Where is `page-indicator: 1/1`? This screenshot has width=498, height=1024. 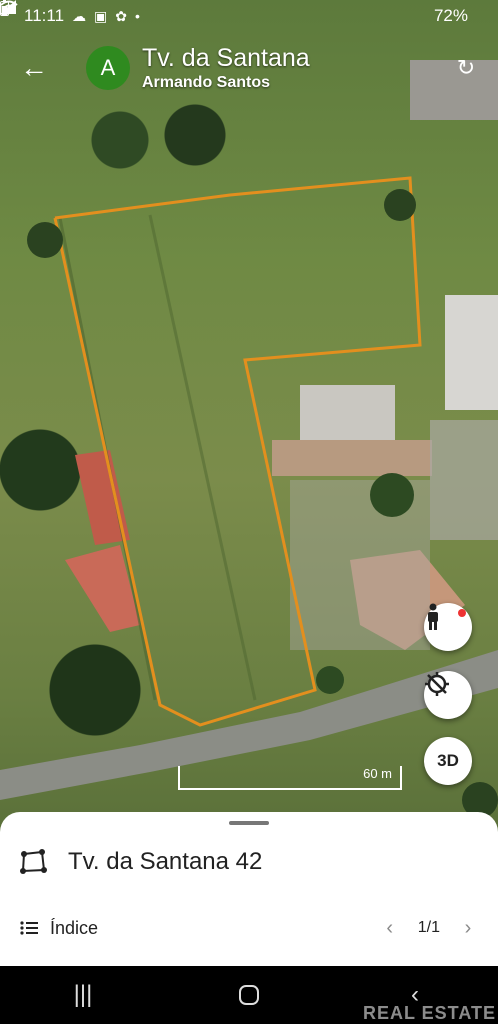
page-indicator: 1/1 is located at coordinates (428, 927).